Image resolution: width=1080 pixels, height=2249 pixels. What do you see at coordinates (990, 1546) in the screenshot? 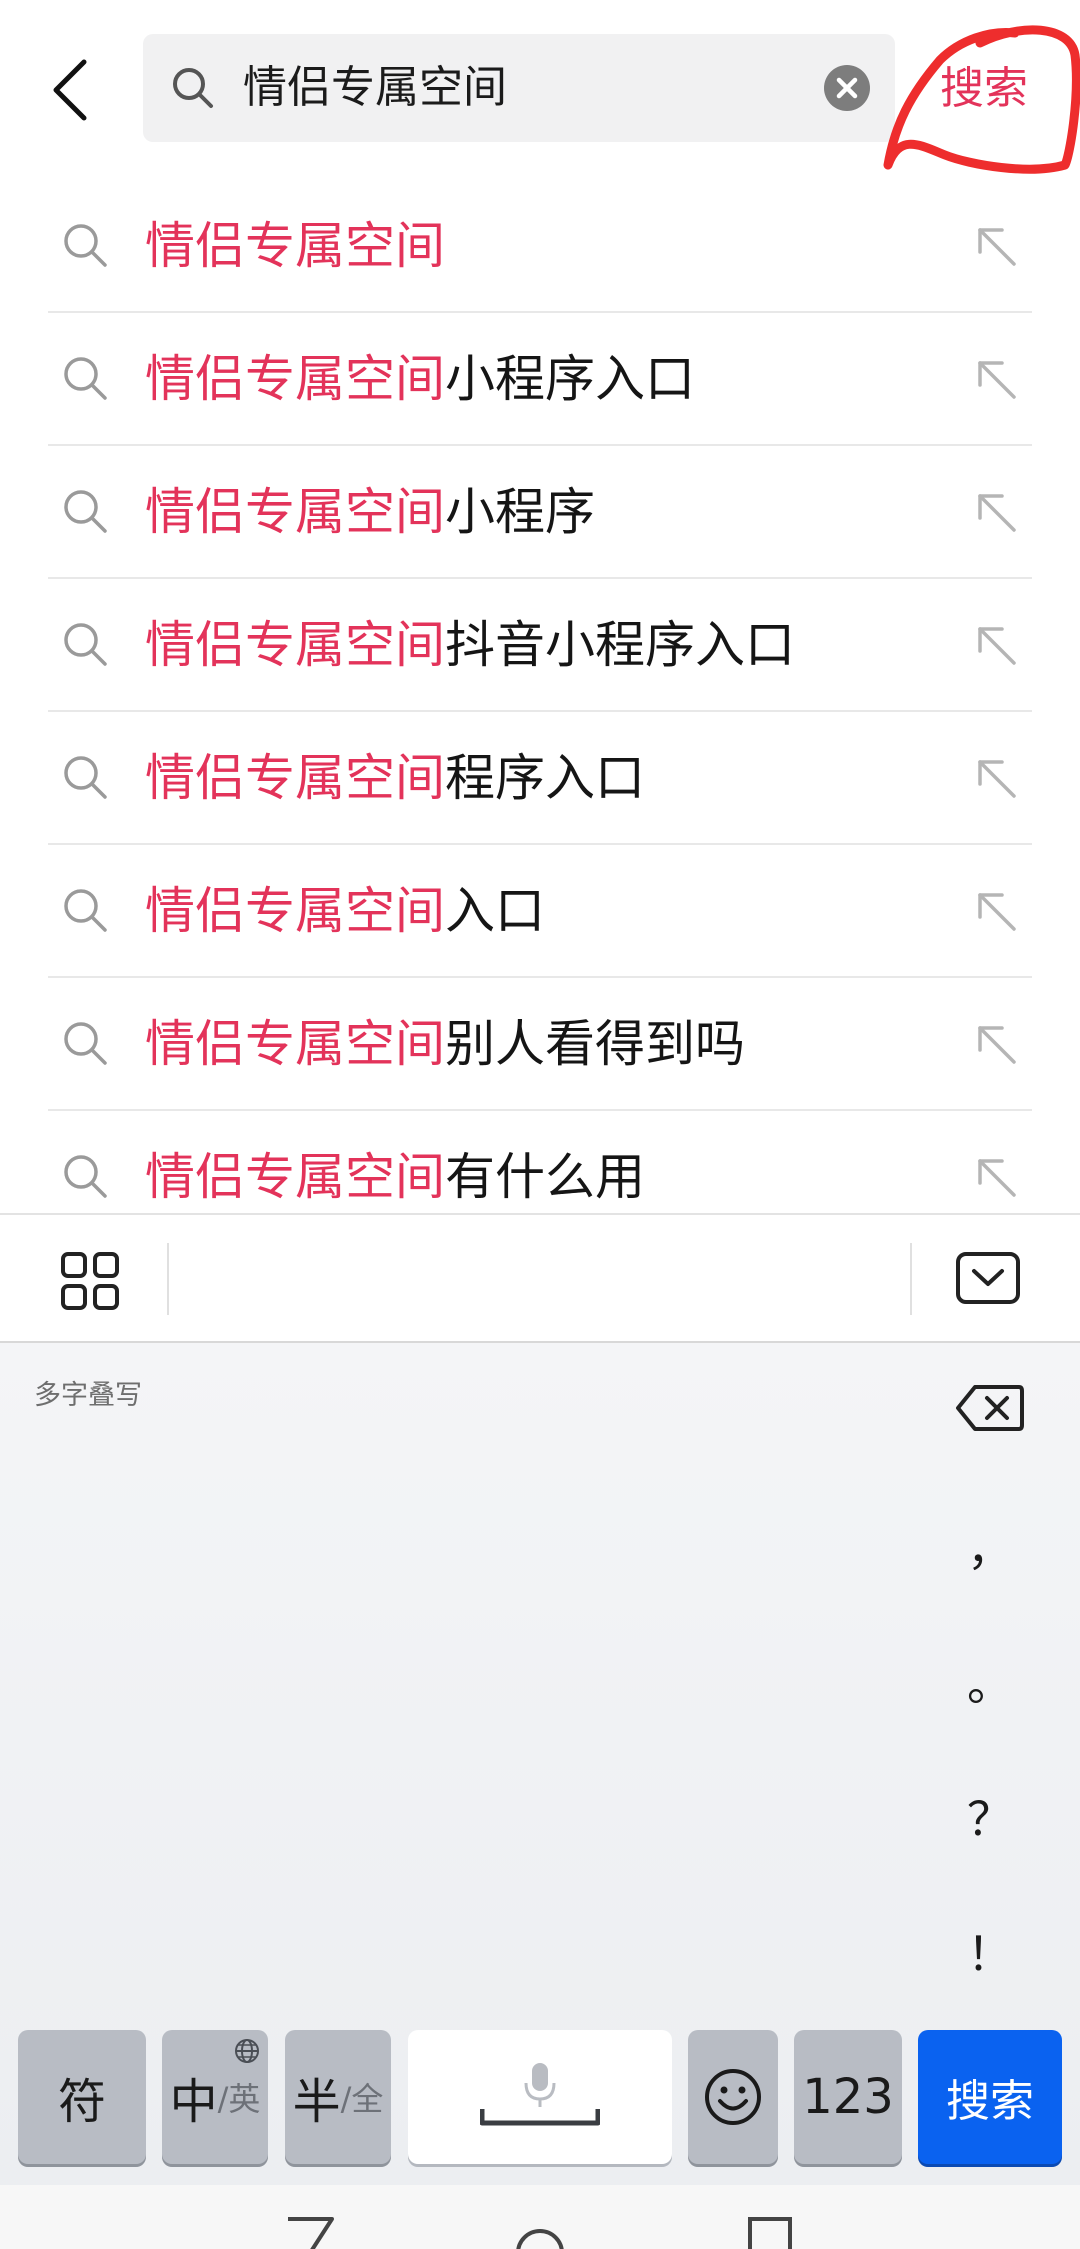
I see `comma-key: ，` at bounding box center [990, 1546].